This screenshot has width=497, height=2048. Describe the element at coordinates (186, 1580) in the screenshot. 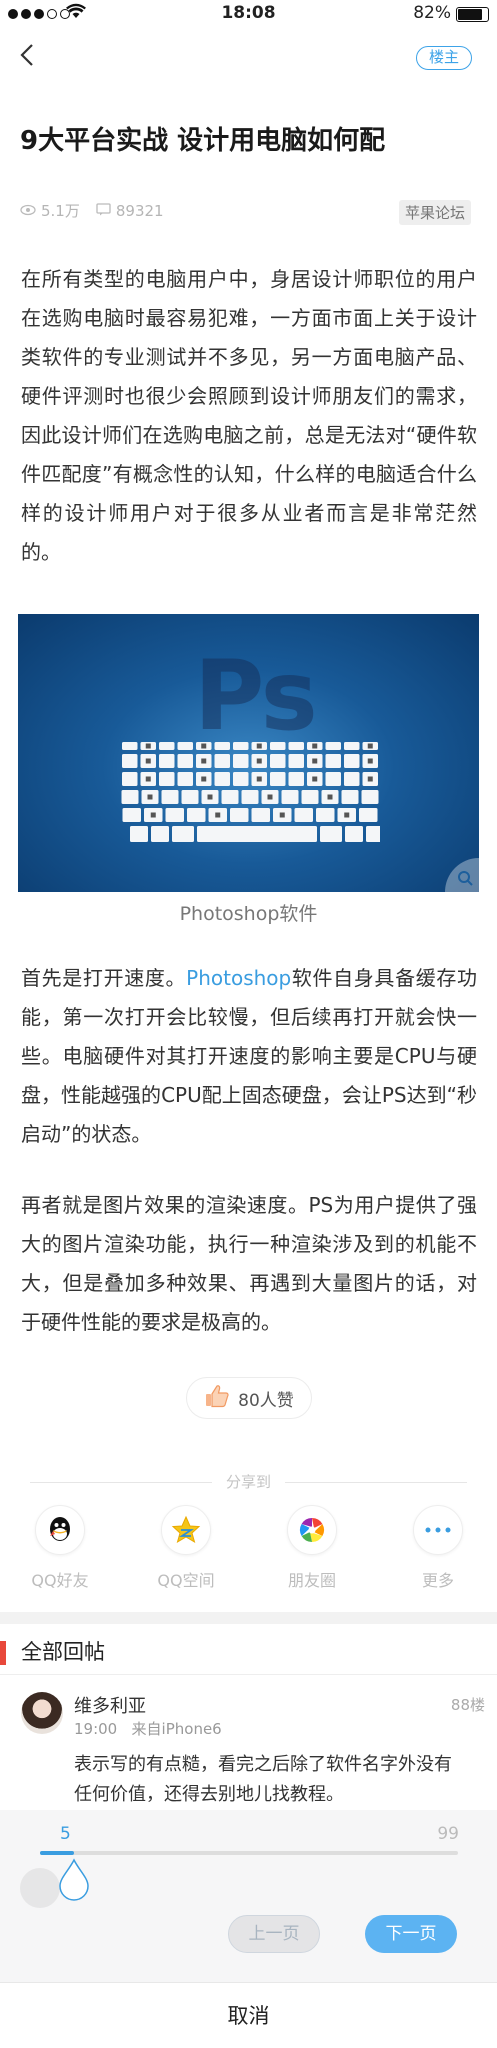

I see `share-label: QQ空间` at that location.